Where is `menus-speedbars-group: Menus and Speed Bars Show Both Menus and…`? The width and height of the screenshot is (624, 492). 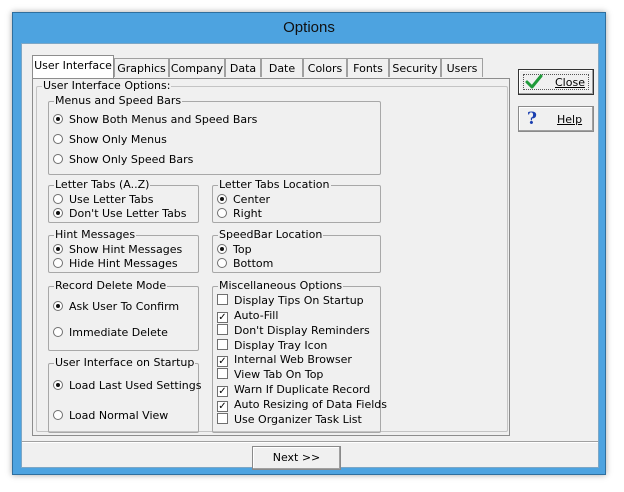
menus-speedbars-group: Menus and Speed Bars Show Both Menus and… is located at coordinates (214, 134).